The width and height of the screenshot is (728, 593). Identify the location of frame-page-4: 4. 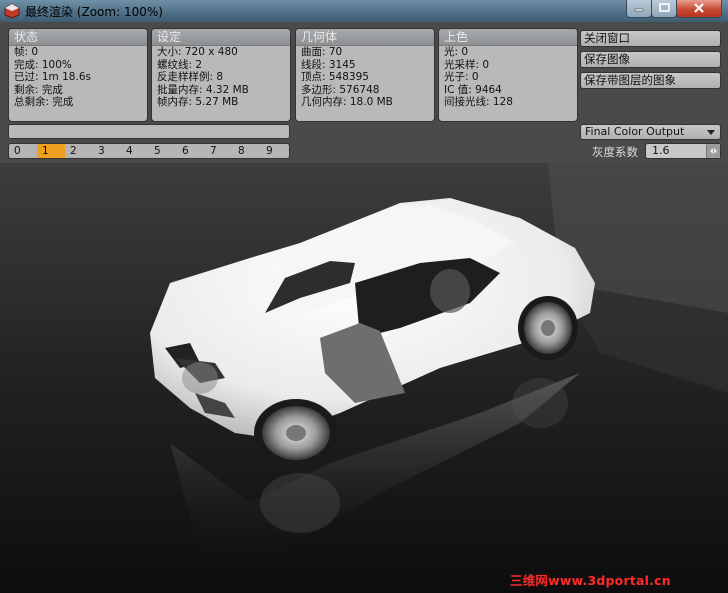
(135, 151).